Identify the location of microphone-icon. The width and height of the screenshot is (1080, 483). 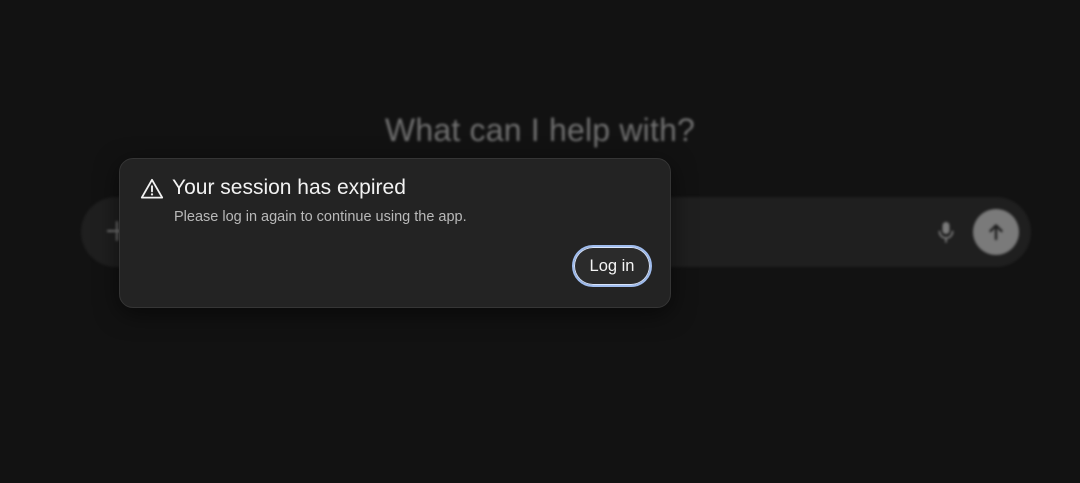
(946, 232).